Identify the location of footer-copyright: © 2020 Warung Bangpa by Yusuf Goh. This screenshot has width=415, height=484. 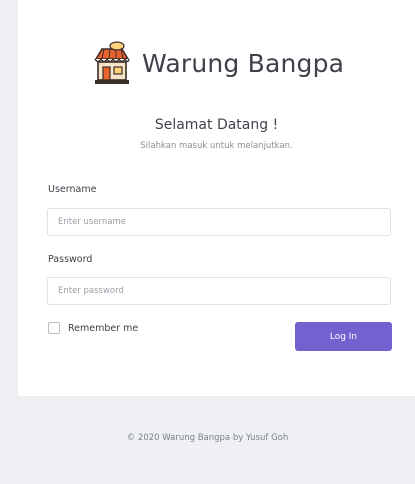
(207, 438).